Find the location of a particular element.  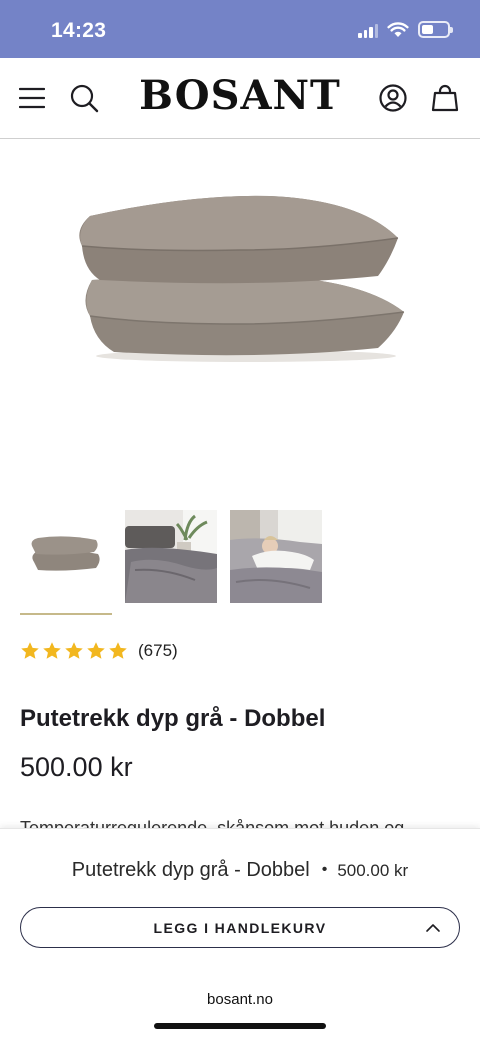

home-indicator is located at coordinates (240, 1026).